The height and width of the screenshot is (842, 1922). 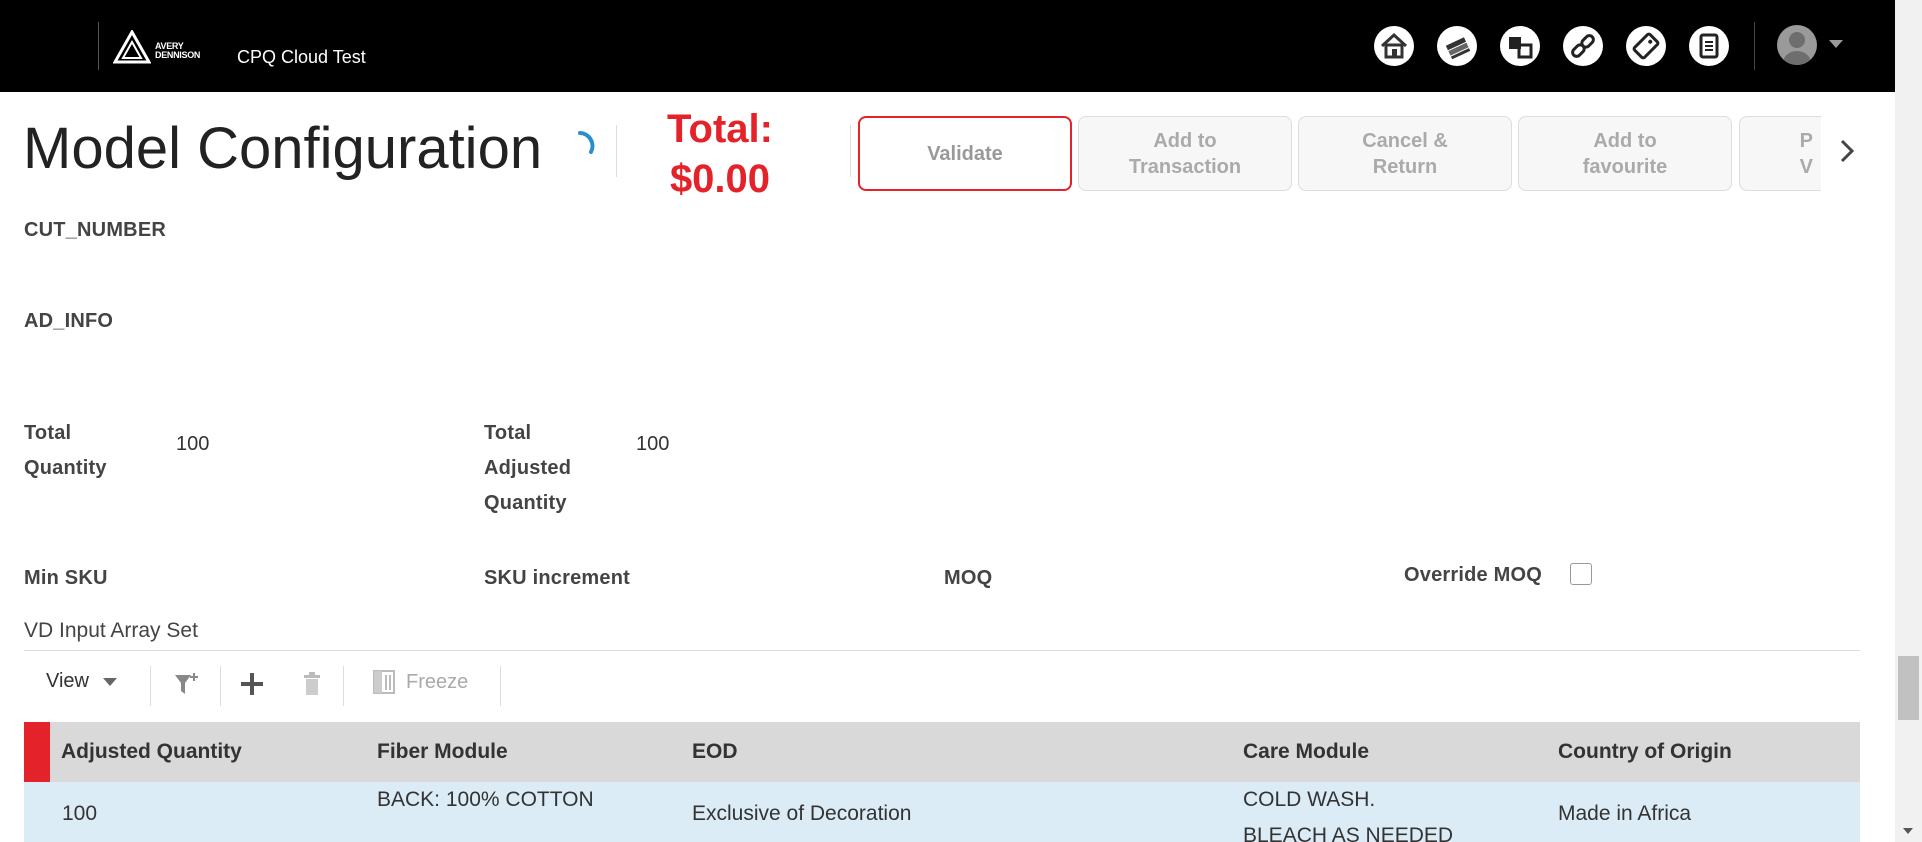 I want to click on total-value: $0.00, so click(x=720, y=179).